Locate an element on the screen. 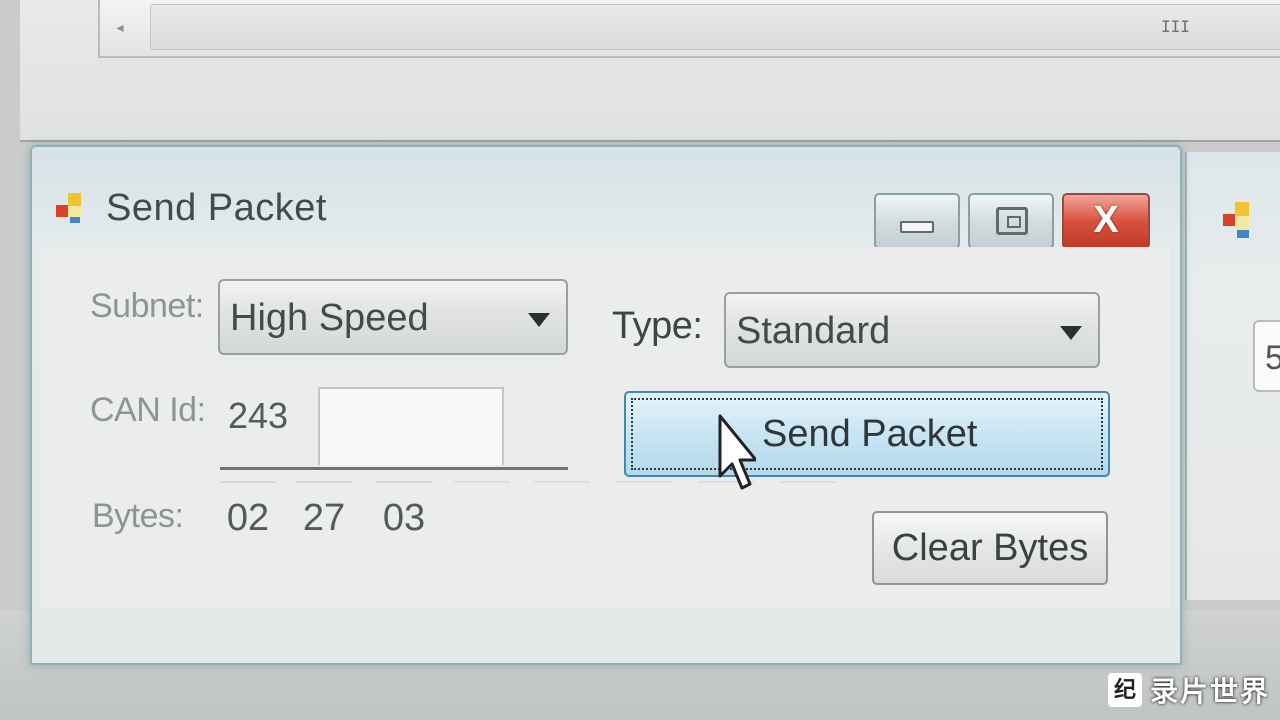  watermark: 纪 录片世界 is located at coordinates (1188, 690).